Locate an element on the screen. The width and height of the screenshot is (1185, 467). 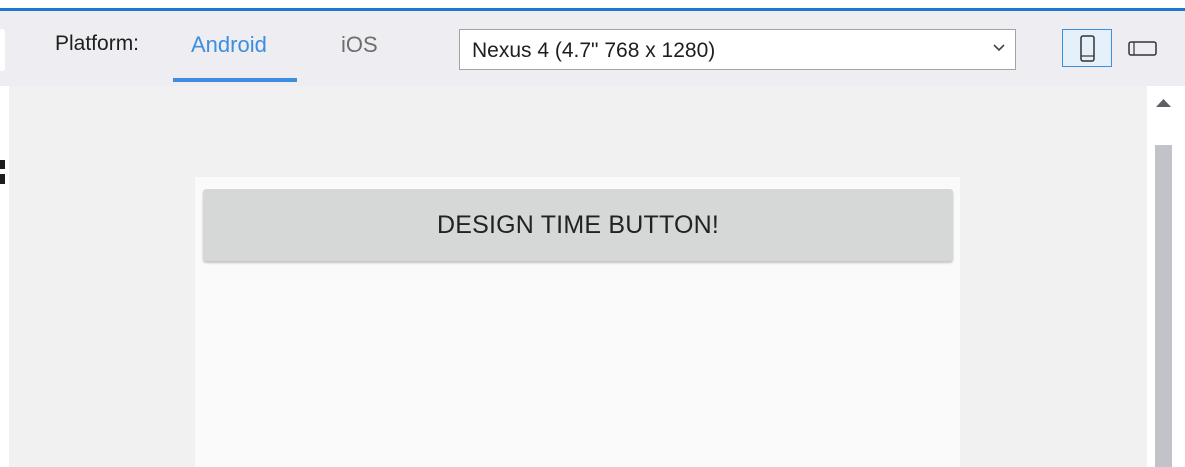
device-select-value: Nexus 4 (4.7" 768 x 1280) is located at coordinates (594, 50).